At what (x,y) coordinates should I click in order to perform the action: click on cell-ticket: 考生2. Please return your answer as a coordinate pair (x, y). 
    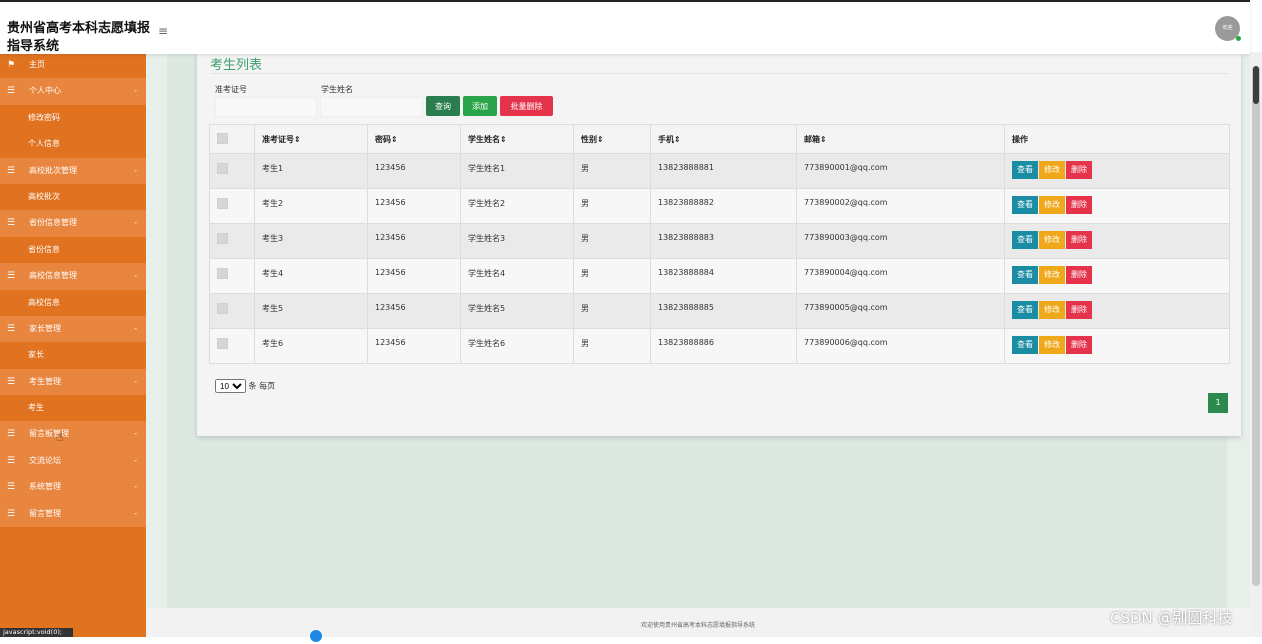
    Looking at the image, I should click on (311, 206).